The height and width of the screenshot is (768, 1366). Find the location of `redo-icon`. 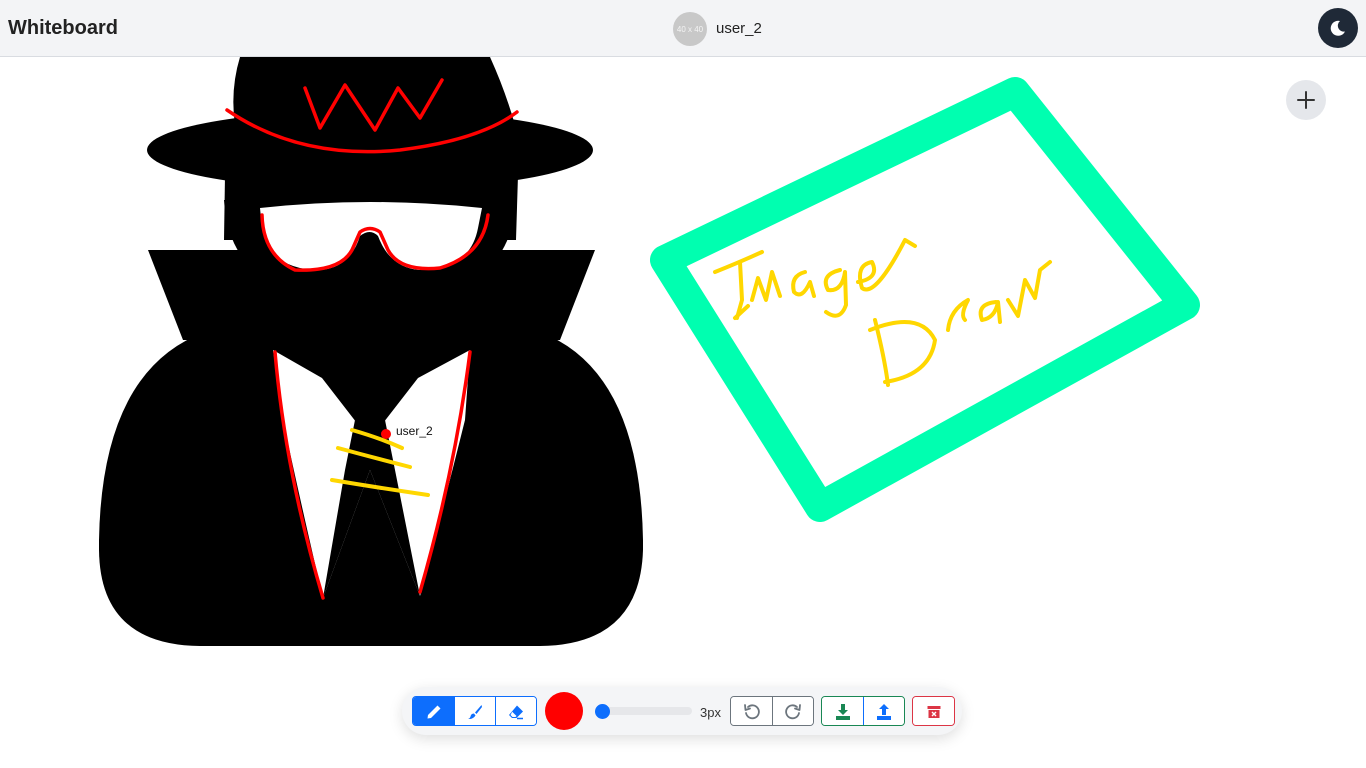

redo-icon is located at coordinates (793, 712).